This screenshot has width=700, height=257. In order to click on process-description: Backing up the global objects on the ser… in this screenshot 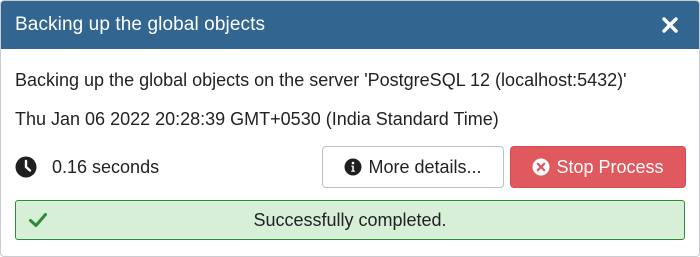, I will do `click(321, 80)`.